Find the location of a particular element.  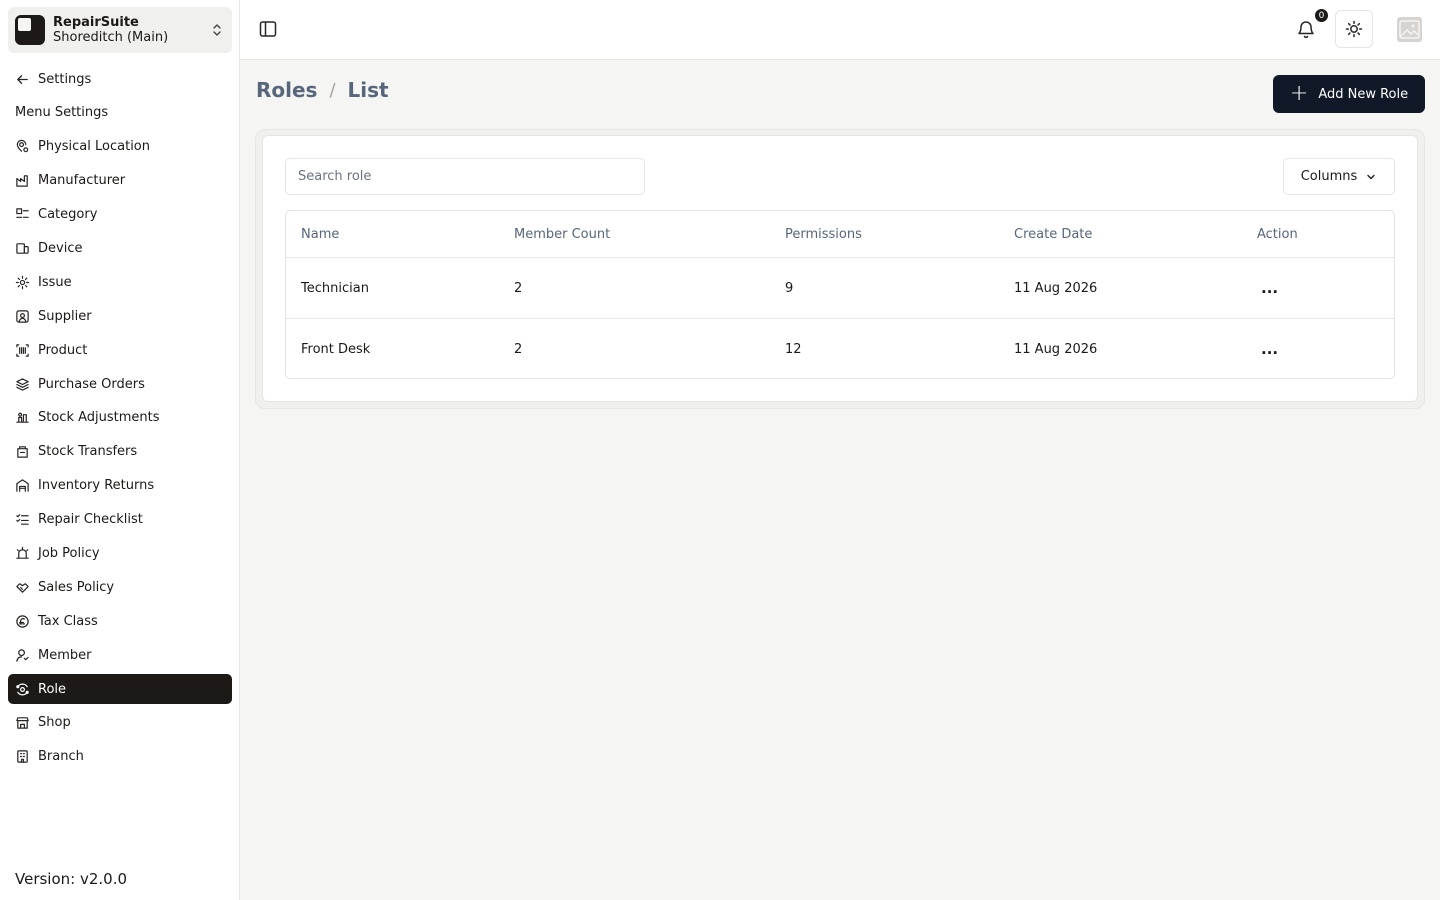

sidebar-item-label: Shop is located at coordinates (54, 723).